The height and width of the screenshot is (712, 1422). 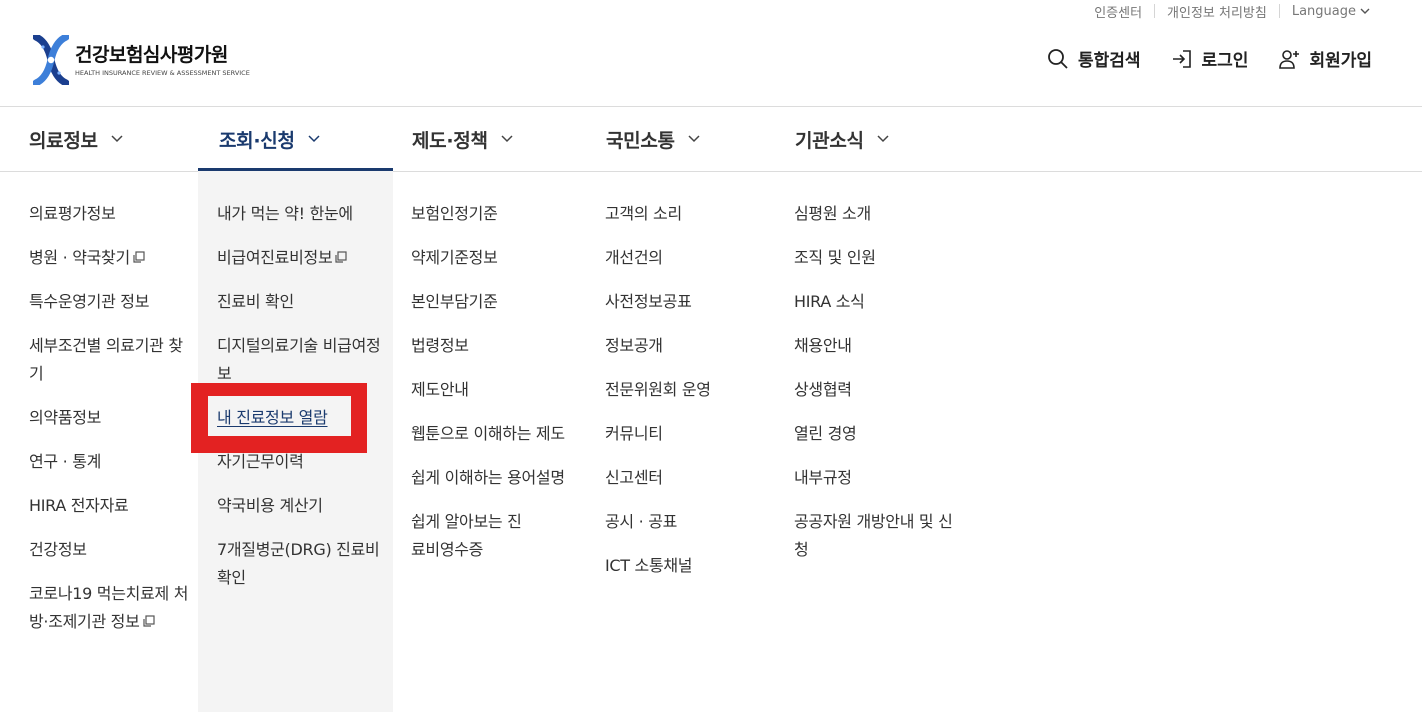 What do you see at coordinates (1118, 11) in the screenshot?
I see `cert-center-link: 인증센터` at bounding box center [1118, 11].